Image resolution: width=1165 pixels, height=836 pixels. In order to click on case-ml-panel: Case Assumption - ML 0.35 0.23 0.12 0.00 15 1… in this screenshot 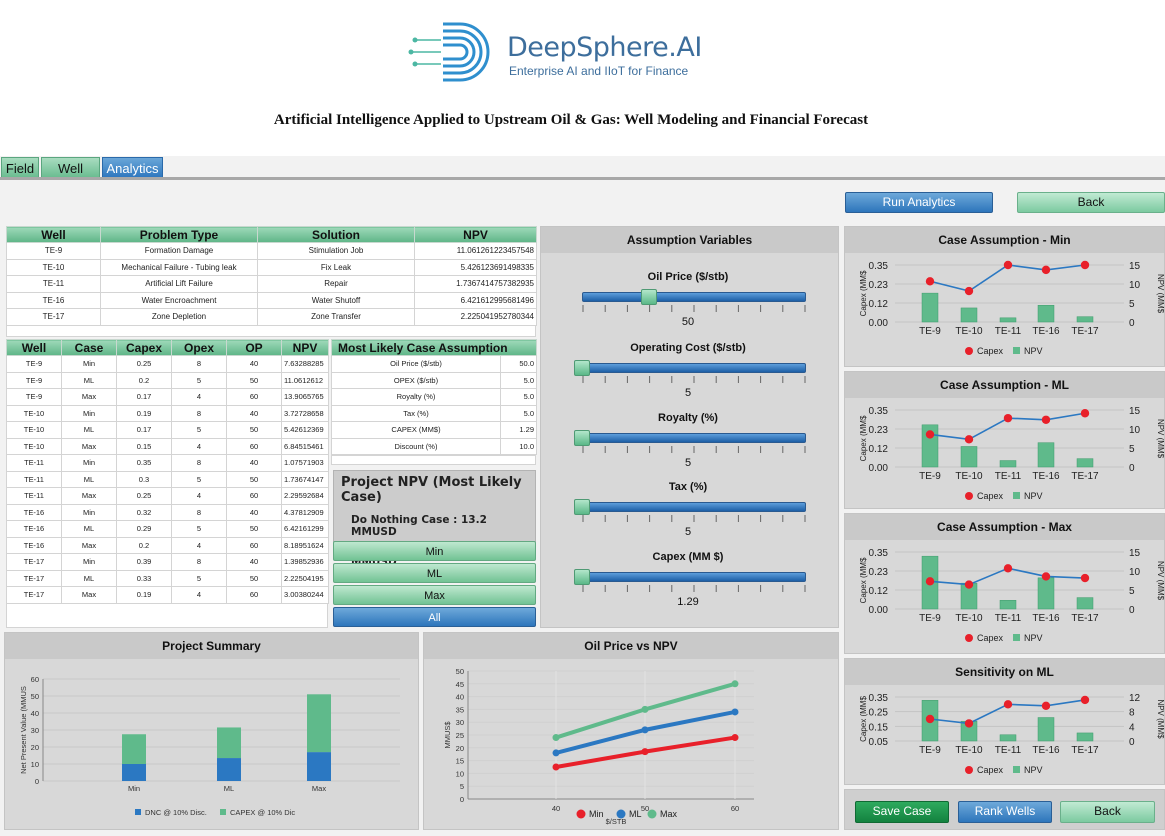, I will do `click(1004, 440)`.